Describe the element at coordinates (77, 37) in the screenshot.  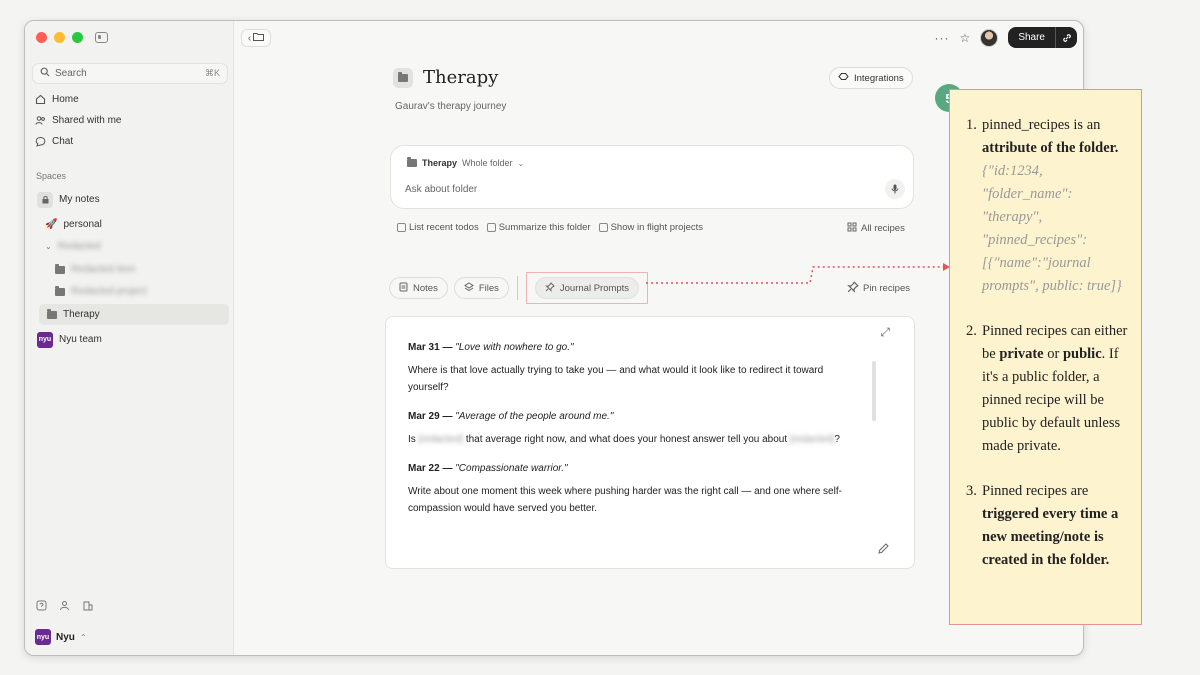
I see `maximize-window-button` at that location.